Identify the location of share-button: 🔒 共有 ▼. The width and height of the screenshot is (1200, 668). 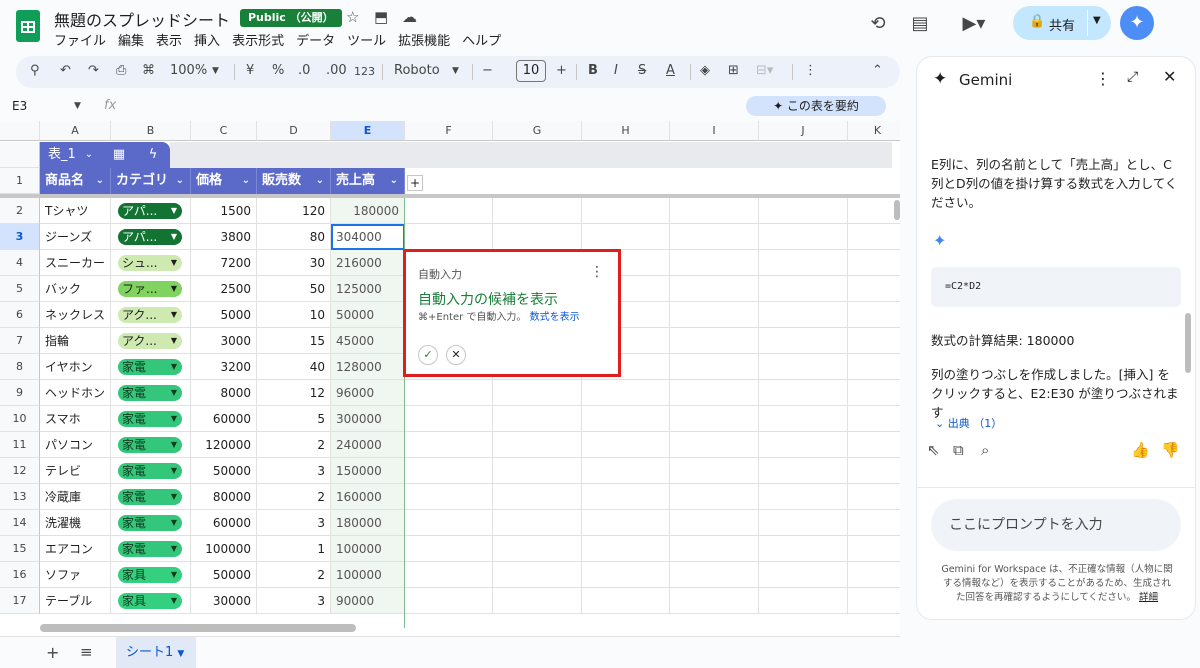
(1062, 23).